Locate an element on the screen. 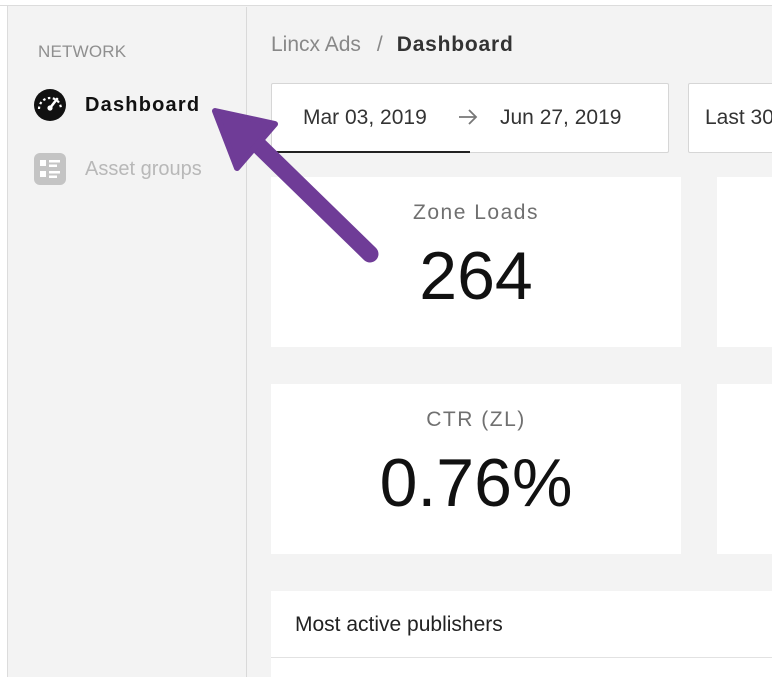  date-range-picker: Mar 03, 2019 Jun 27, 2019 is located at coordinates (470, 118).